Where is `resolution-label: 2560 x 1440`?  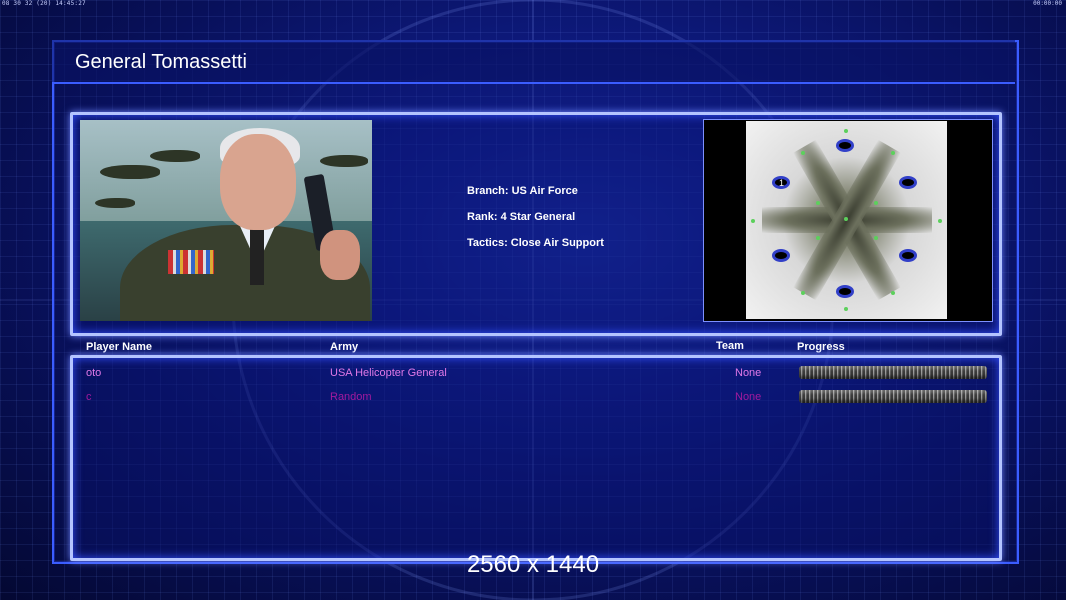 resolution-label: 2560 x 1440 is located at coordinates (533, 564).